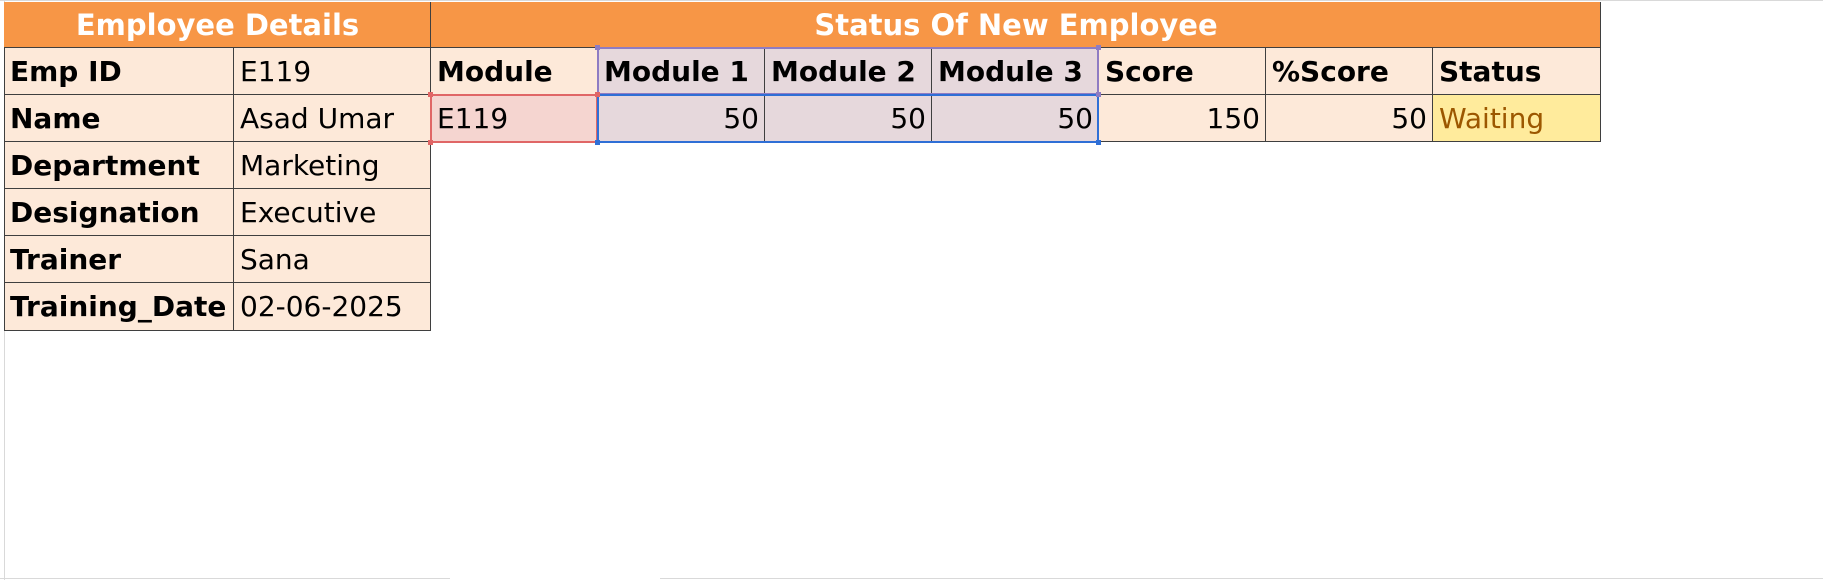 This screenshot has height=580, width=1823. What do you see at coordinates (332, 306) in the screenshot?
I see `training-date-value: 02-06-2025` at bounding box center [332, 306].